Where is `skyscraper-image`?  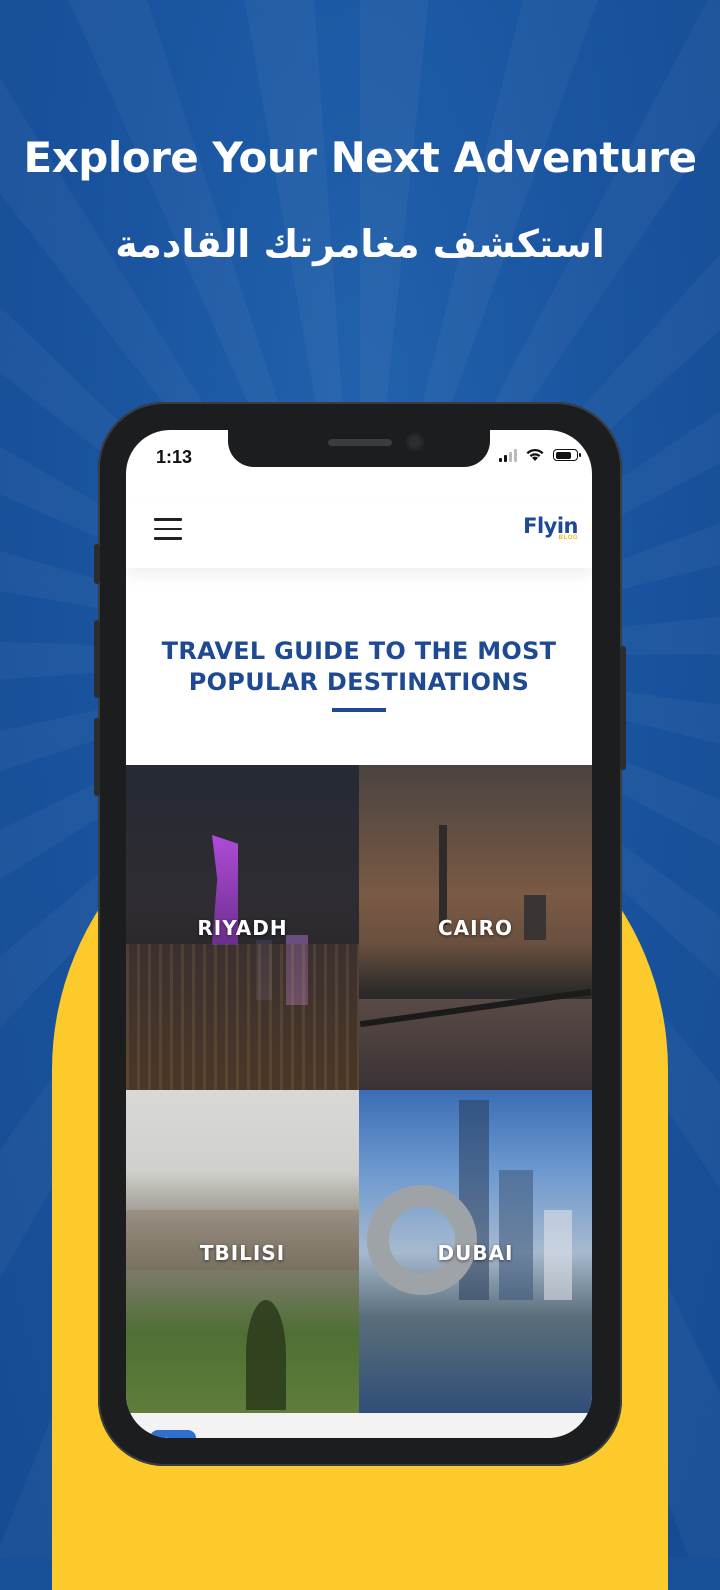
skyscraper-image is located at coordinates (516, 1235).